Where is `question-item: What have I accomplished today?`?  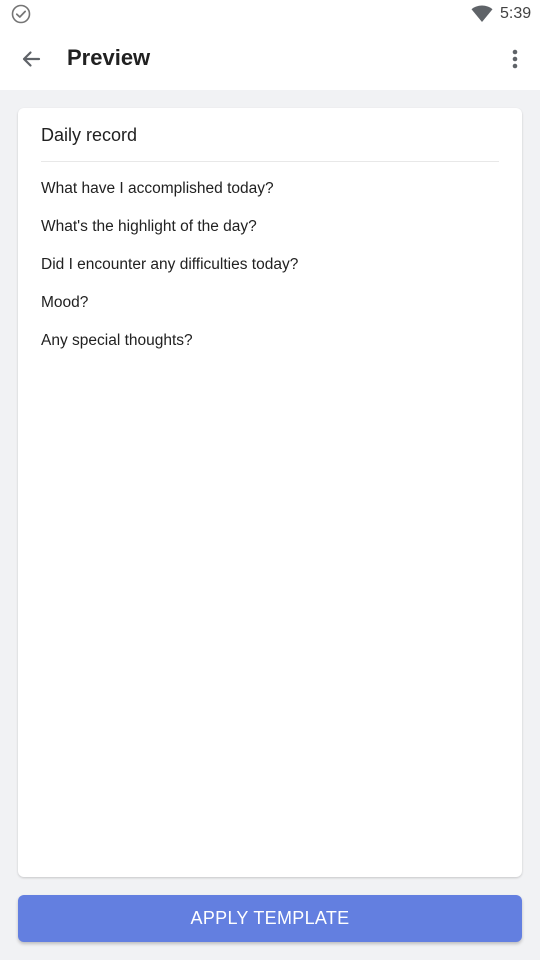 question-item: What have I accomplished today? is located at coordinates (157, 188).